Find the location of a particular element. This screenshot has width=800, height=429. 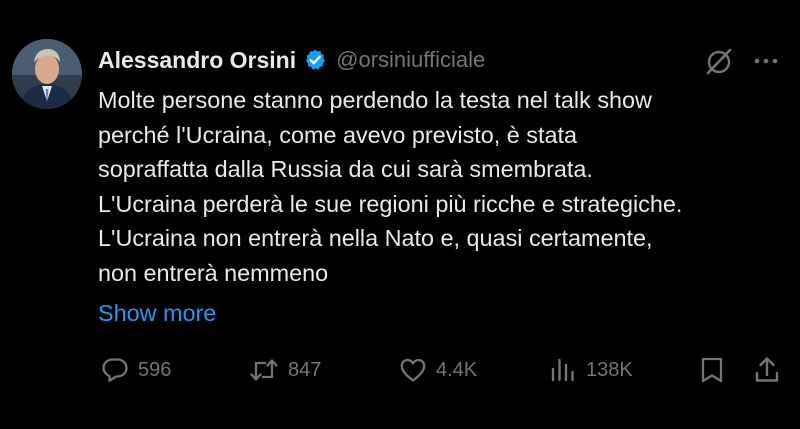

reply-button: 596 is located at coordinates (135, 370).